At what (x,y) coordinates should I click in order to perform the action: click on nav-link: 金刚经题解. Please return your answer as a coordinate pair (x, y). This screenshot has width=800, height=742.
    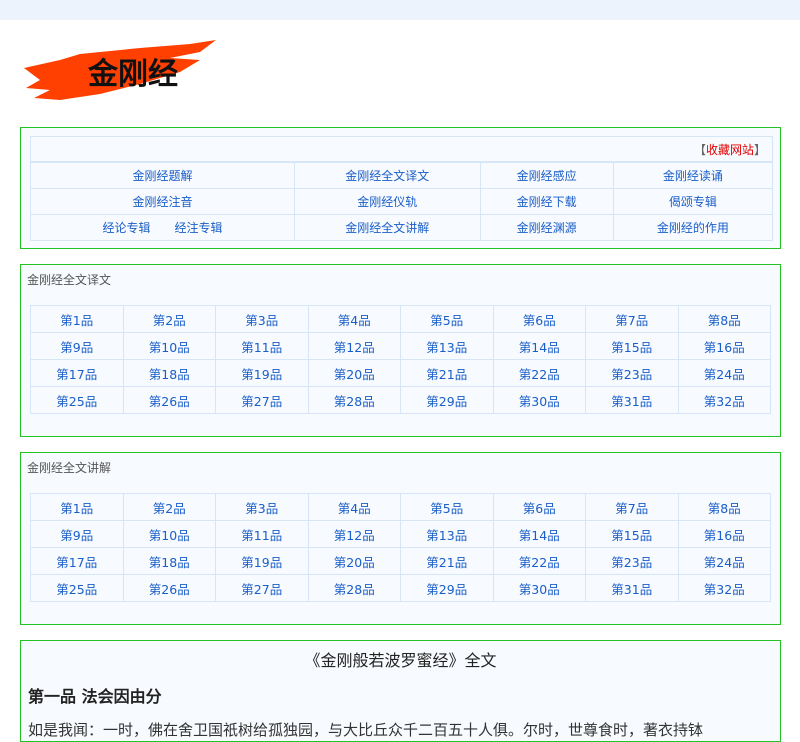
    Looking at the image, I should click on (163, 176).